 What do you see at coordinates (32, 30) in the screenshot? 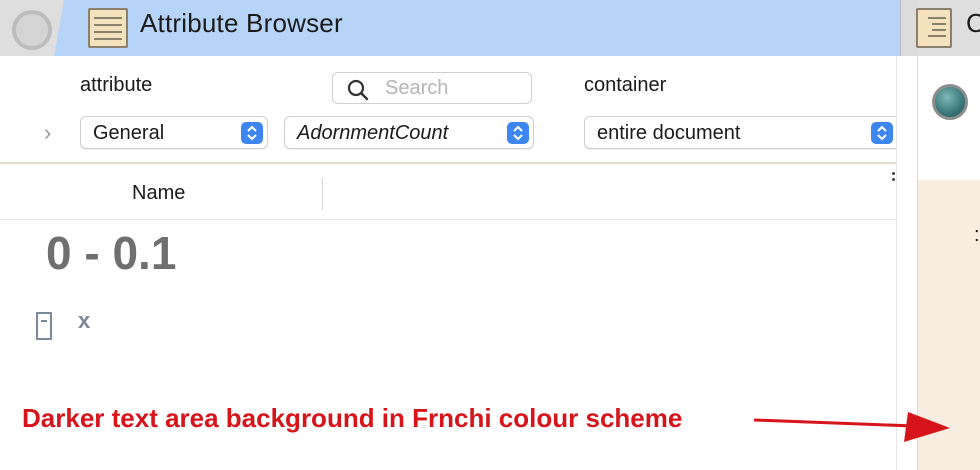
I see `window-control-button` at bounding box center [32, 30].